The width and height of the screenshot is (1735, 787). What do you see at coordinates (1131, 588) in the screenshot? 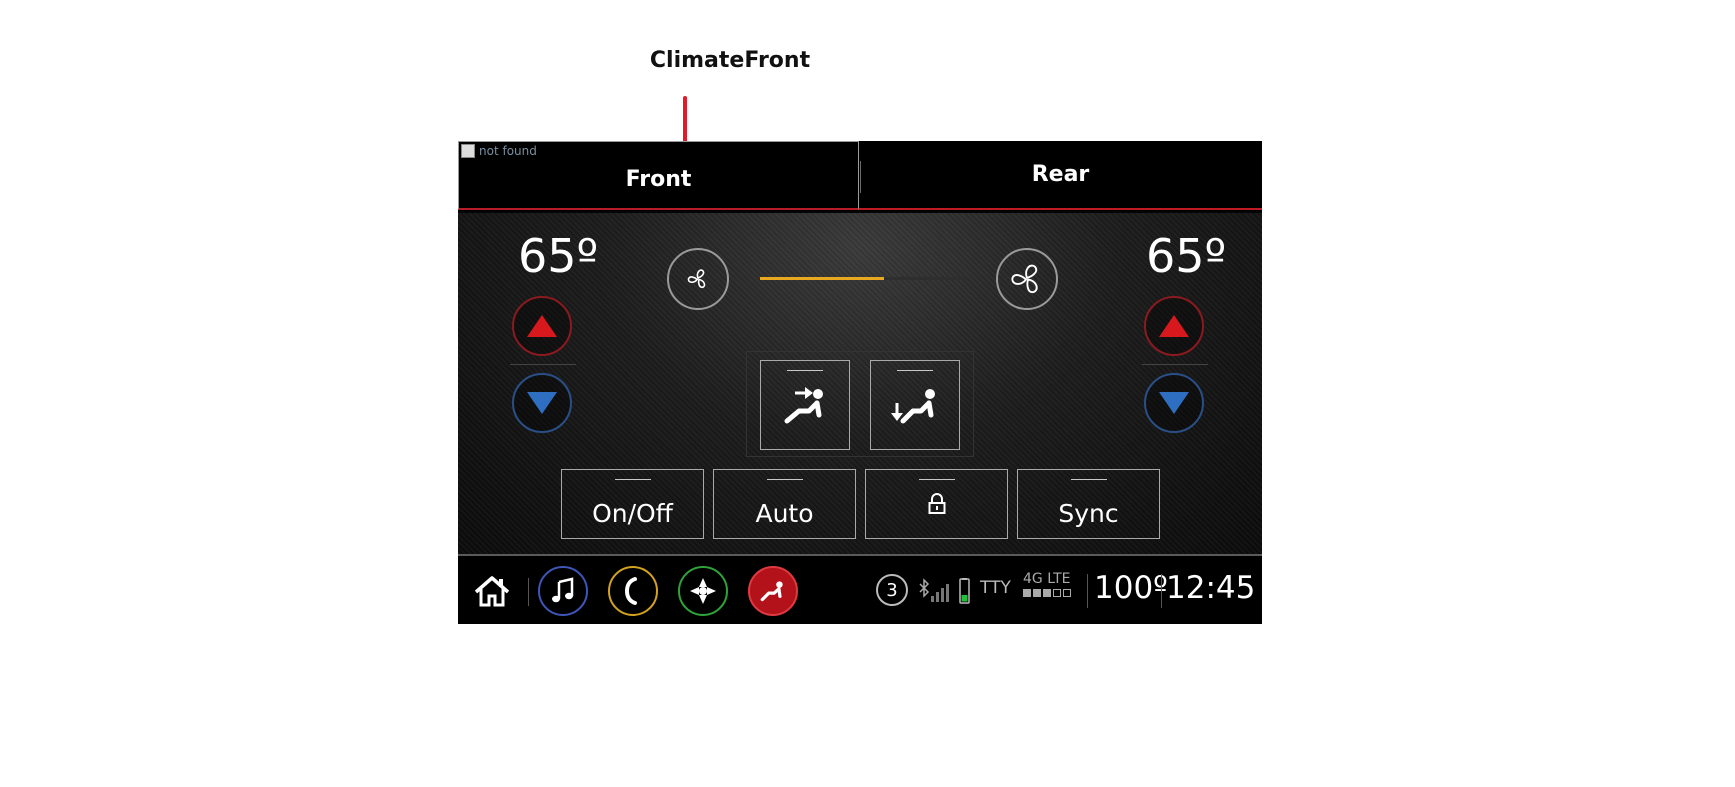
I see `outside-temperature: 100º` at bounding box center [1131, 588].